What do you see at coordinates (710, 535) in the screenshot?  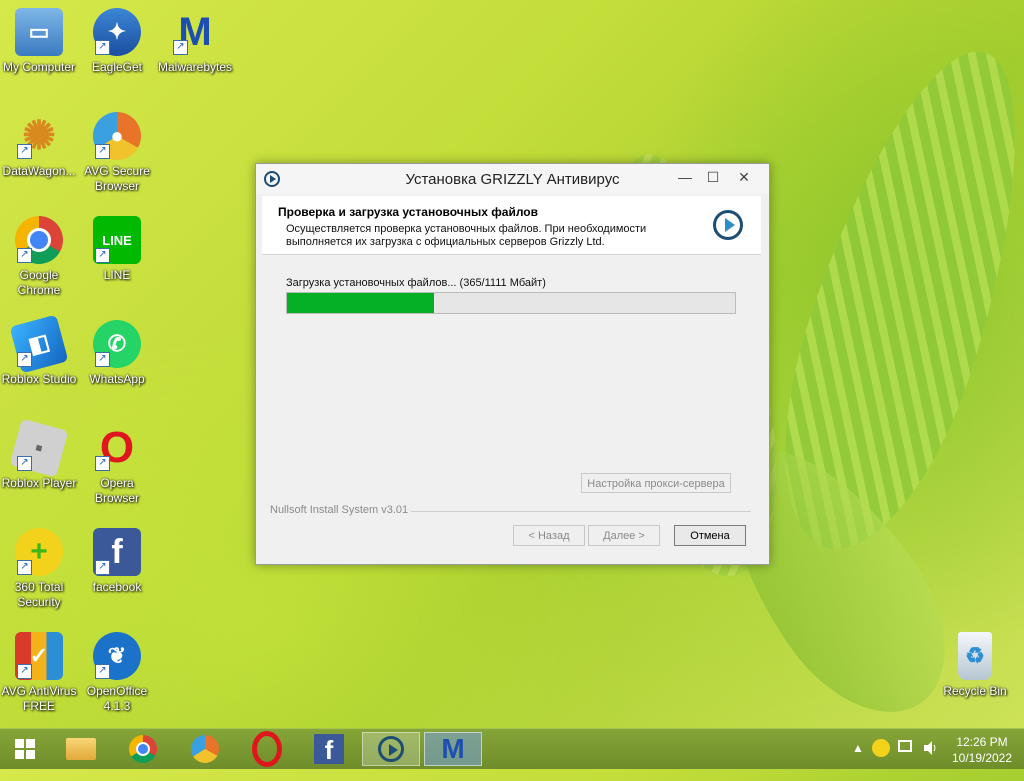 I see `cancel-button: Отмена` at bounding box center [710, 535].